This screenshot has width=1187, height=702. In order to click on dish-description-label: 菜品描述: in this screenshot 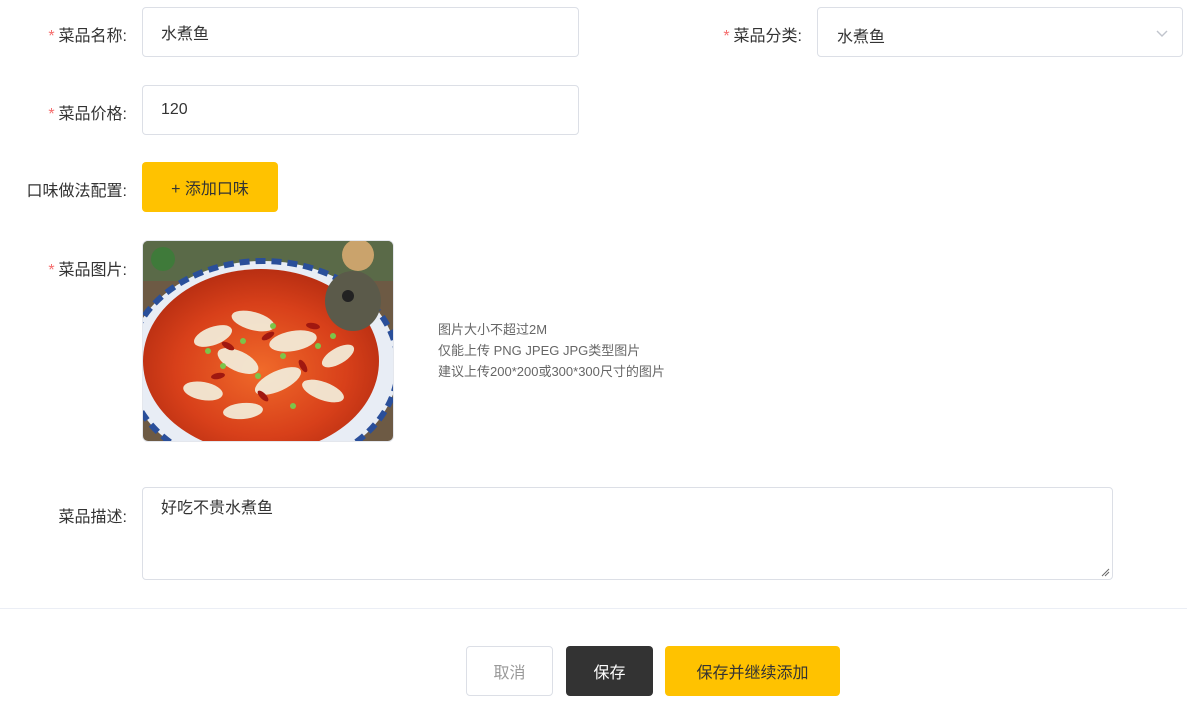, I will do `click(93, 515)`.